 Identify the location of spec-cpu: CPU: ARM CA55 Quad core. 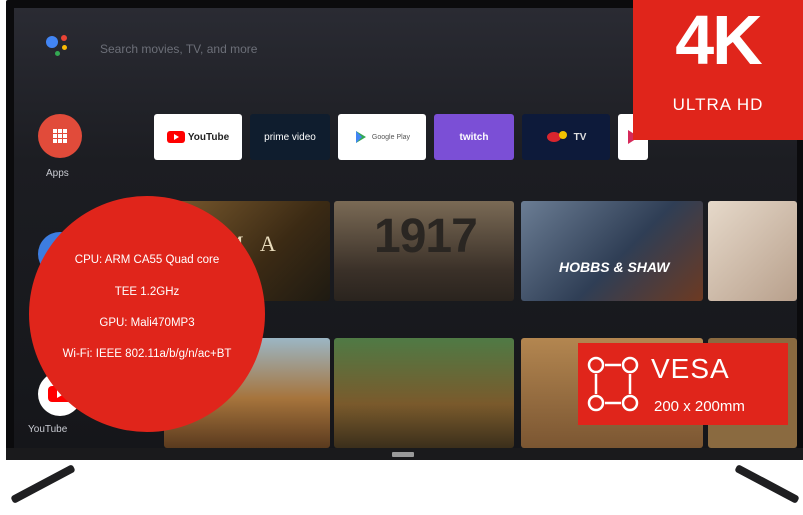
(147, 260).